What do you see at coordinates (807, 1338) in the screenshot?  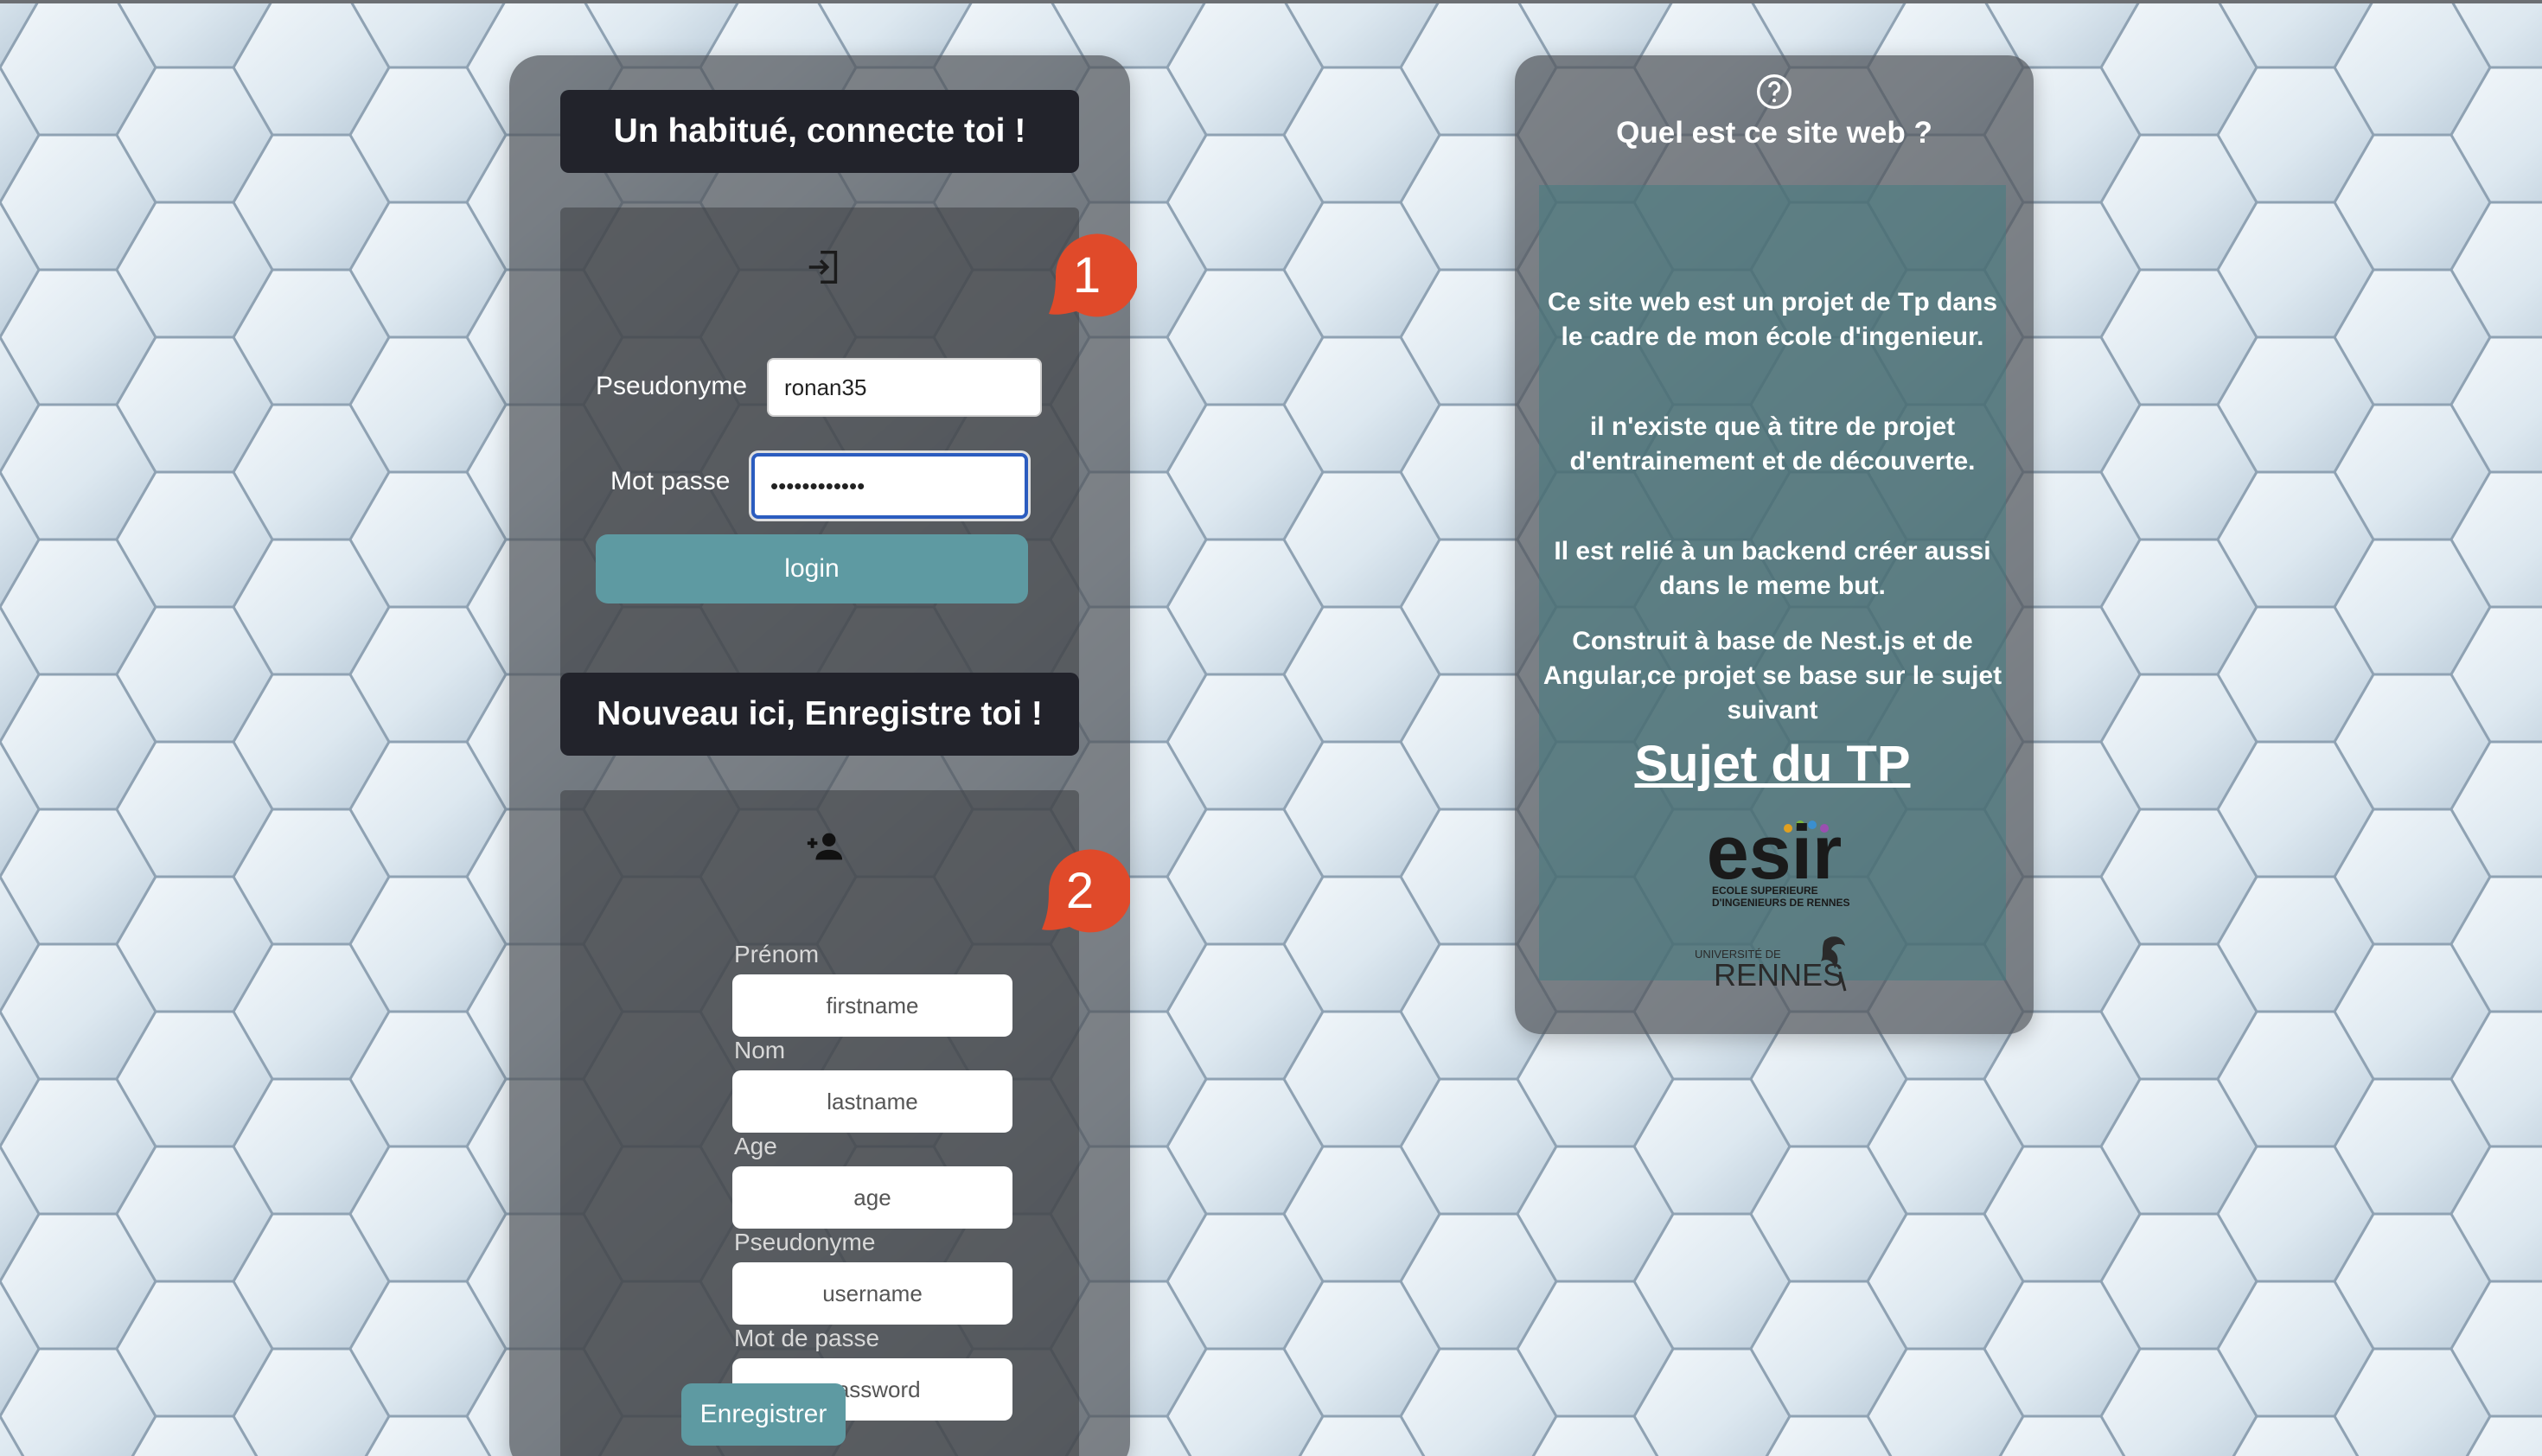 I see `register-password-label: Mot de passe` at bounding box center [807, 1338].